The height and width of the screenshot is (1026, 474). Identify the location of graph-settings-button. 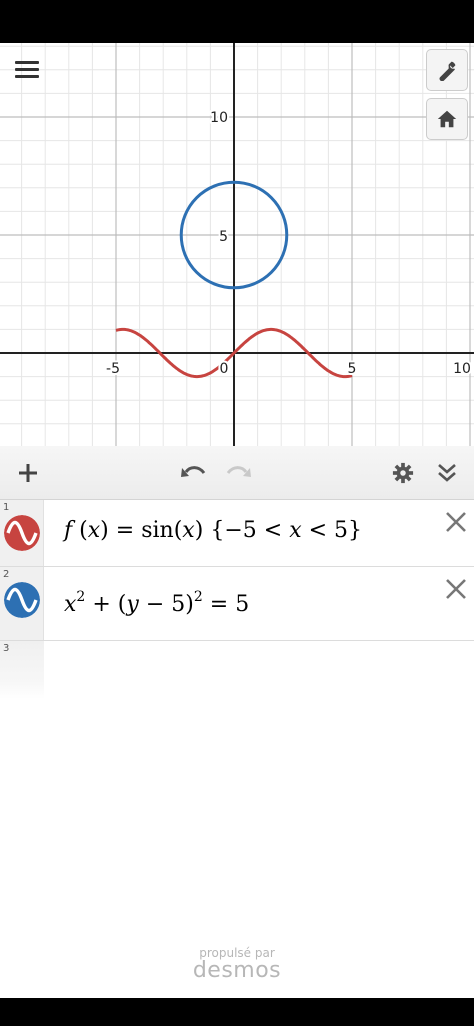
(447, 70).